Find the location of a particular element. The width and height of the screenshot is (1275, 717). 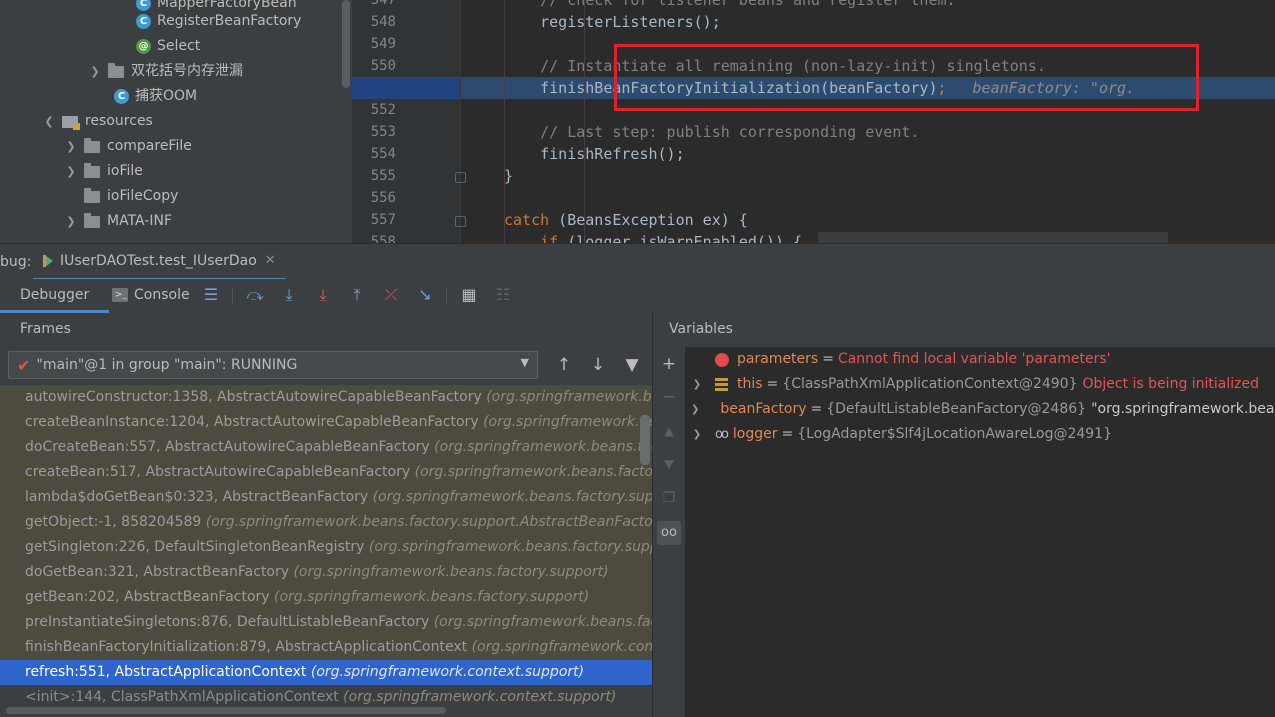

drop-frame-icon: ⤫ is located at coordinates (391, 295).